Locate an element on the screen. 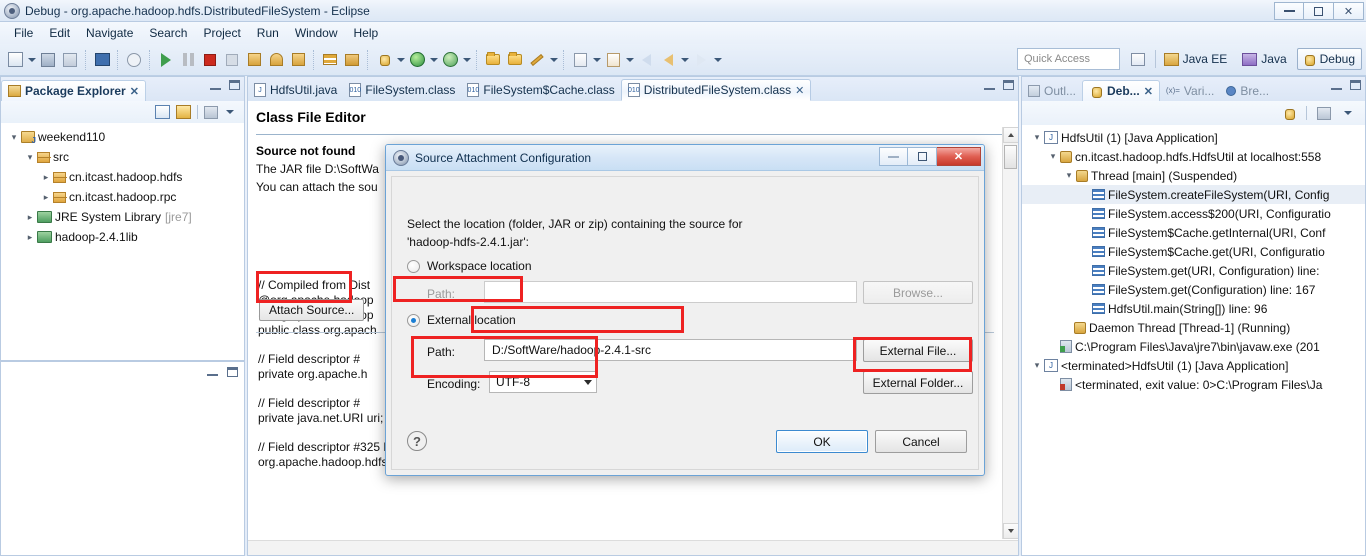  menu-window: Window is located at coordinates (316, 33).